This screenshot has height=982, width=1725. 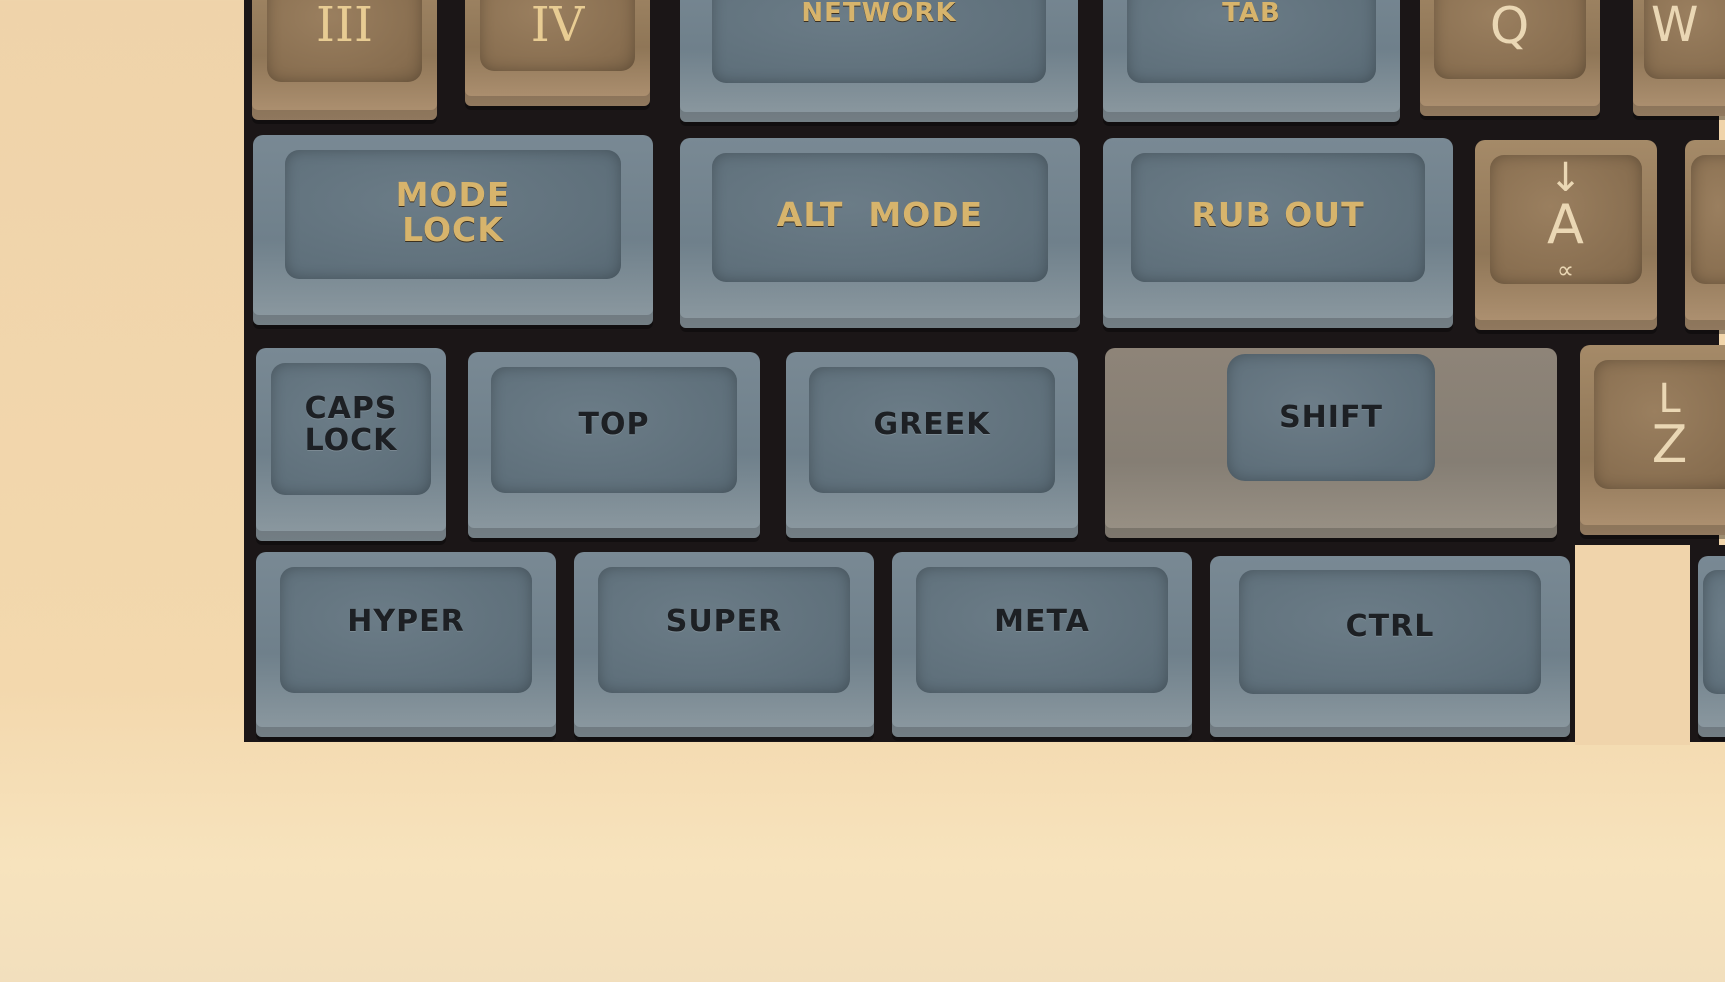 I want to click on key-network: NETWORK, so click(x=879, y=61).